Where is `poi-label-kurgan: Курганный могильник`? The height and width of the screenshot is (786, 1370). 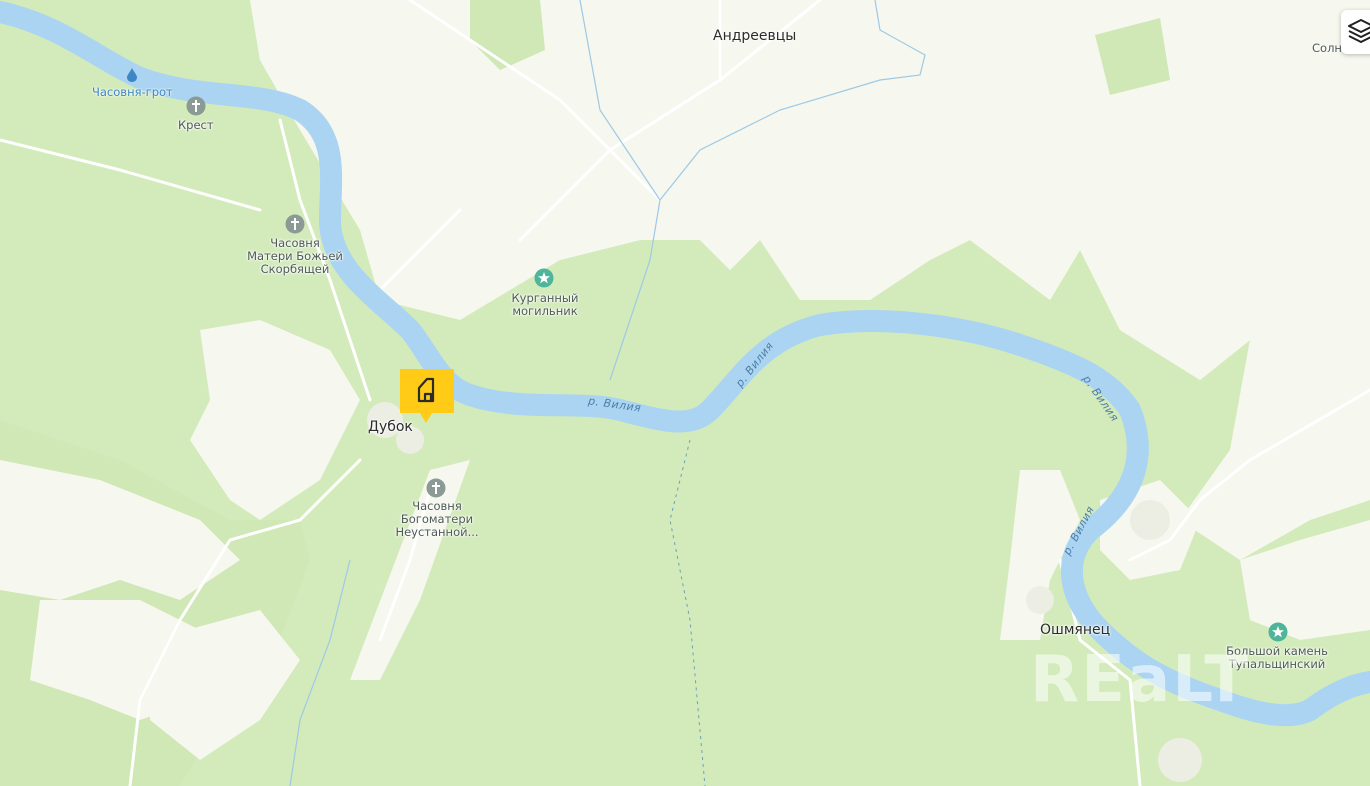 poi-label-kurgan: Курганный могильник is located at coordinates (545, 305).